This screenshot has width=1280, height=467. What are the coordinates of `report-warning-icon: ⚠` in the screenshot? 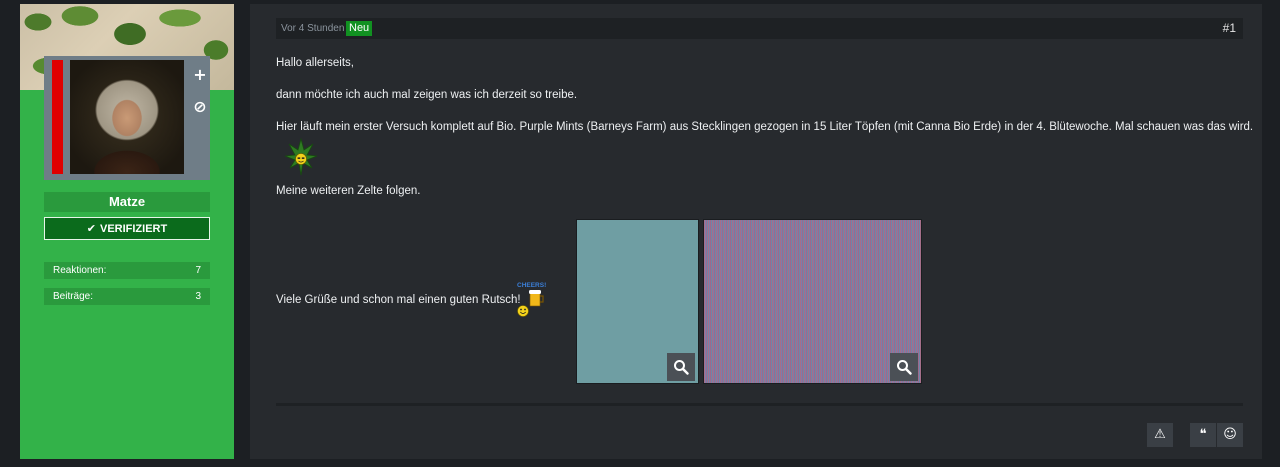 It's located at (1160, 435).